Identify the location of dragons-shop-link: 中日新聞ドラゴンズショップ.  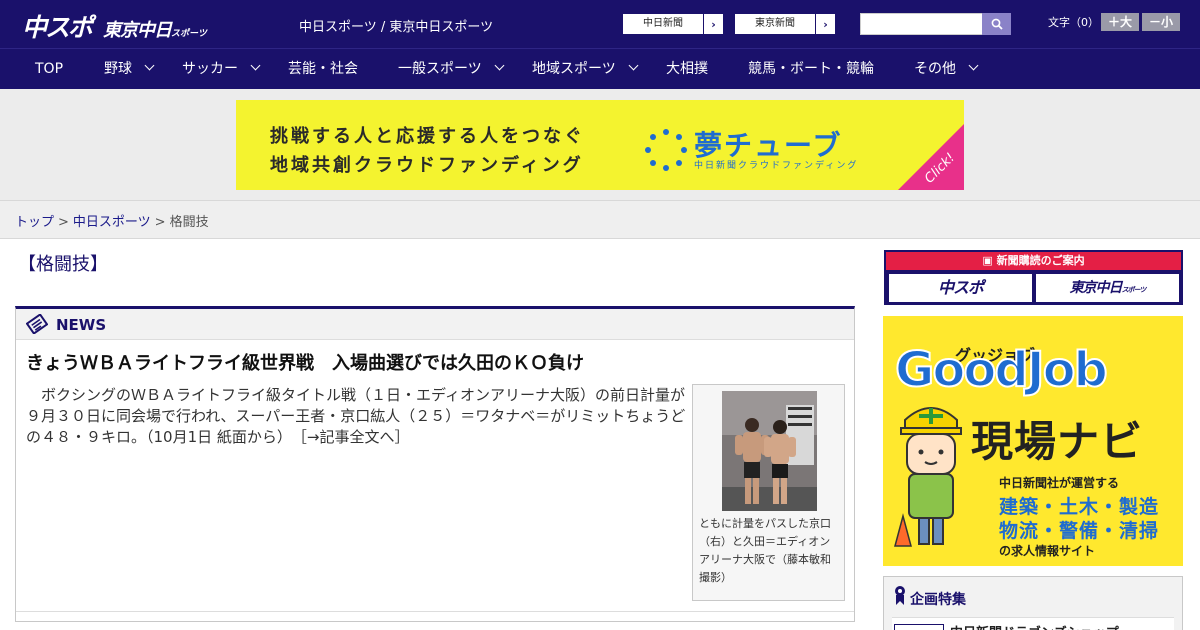
(1034, 626).